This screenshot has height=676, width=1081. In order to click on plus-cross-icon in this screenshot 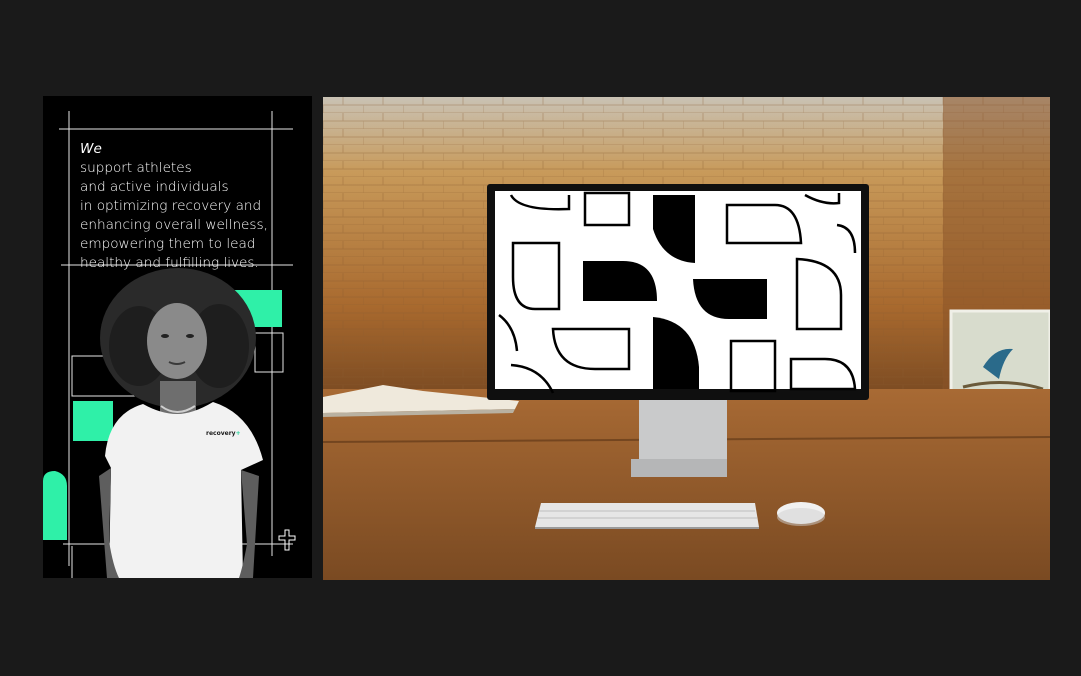, I will do `click(287, 540)`.